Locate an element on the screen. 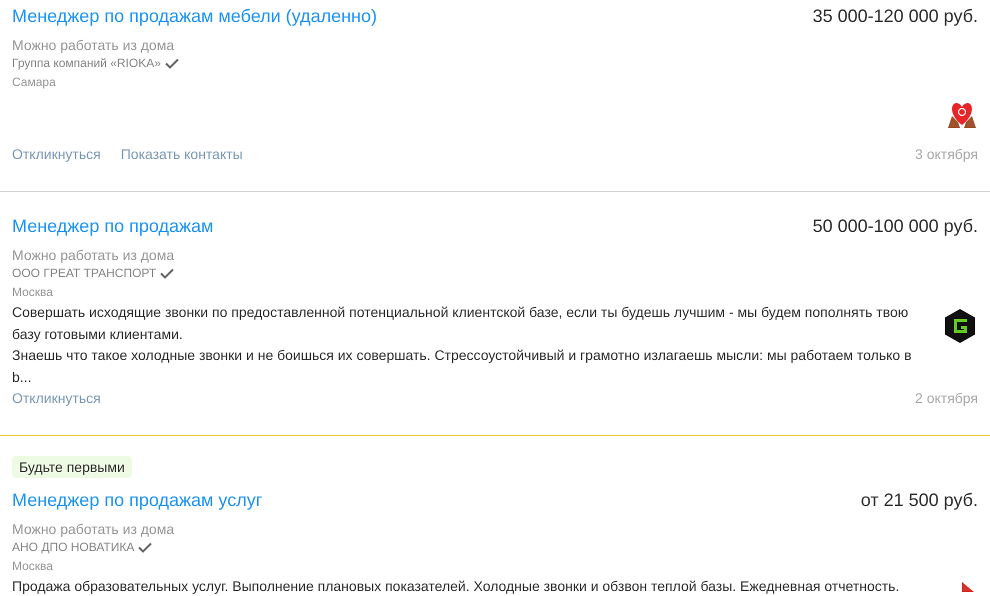 The image size is (990, 596). salary: 50 000-100 000 руб. is located at coordinates (895, 226).